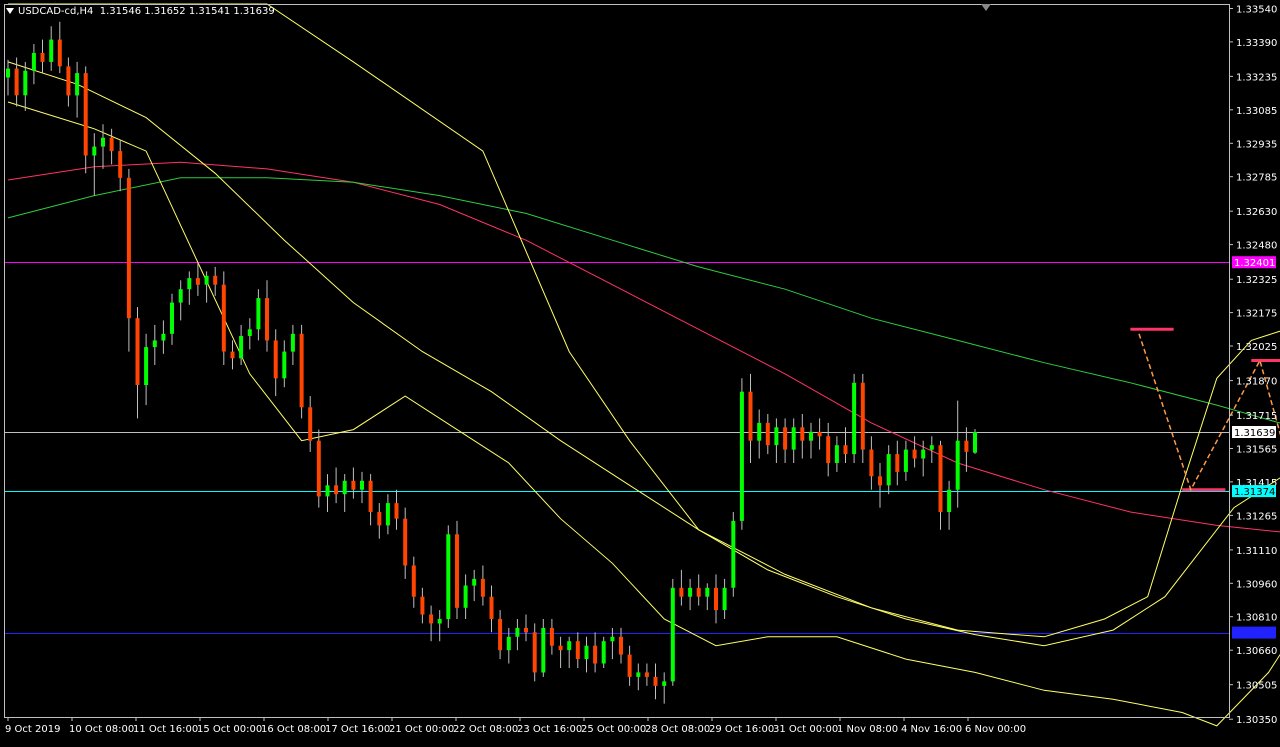  Describe the element at coordinates (1256, 144) in the screenshot. I see `y-tick-label: 1.32935` at that location.